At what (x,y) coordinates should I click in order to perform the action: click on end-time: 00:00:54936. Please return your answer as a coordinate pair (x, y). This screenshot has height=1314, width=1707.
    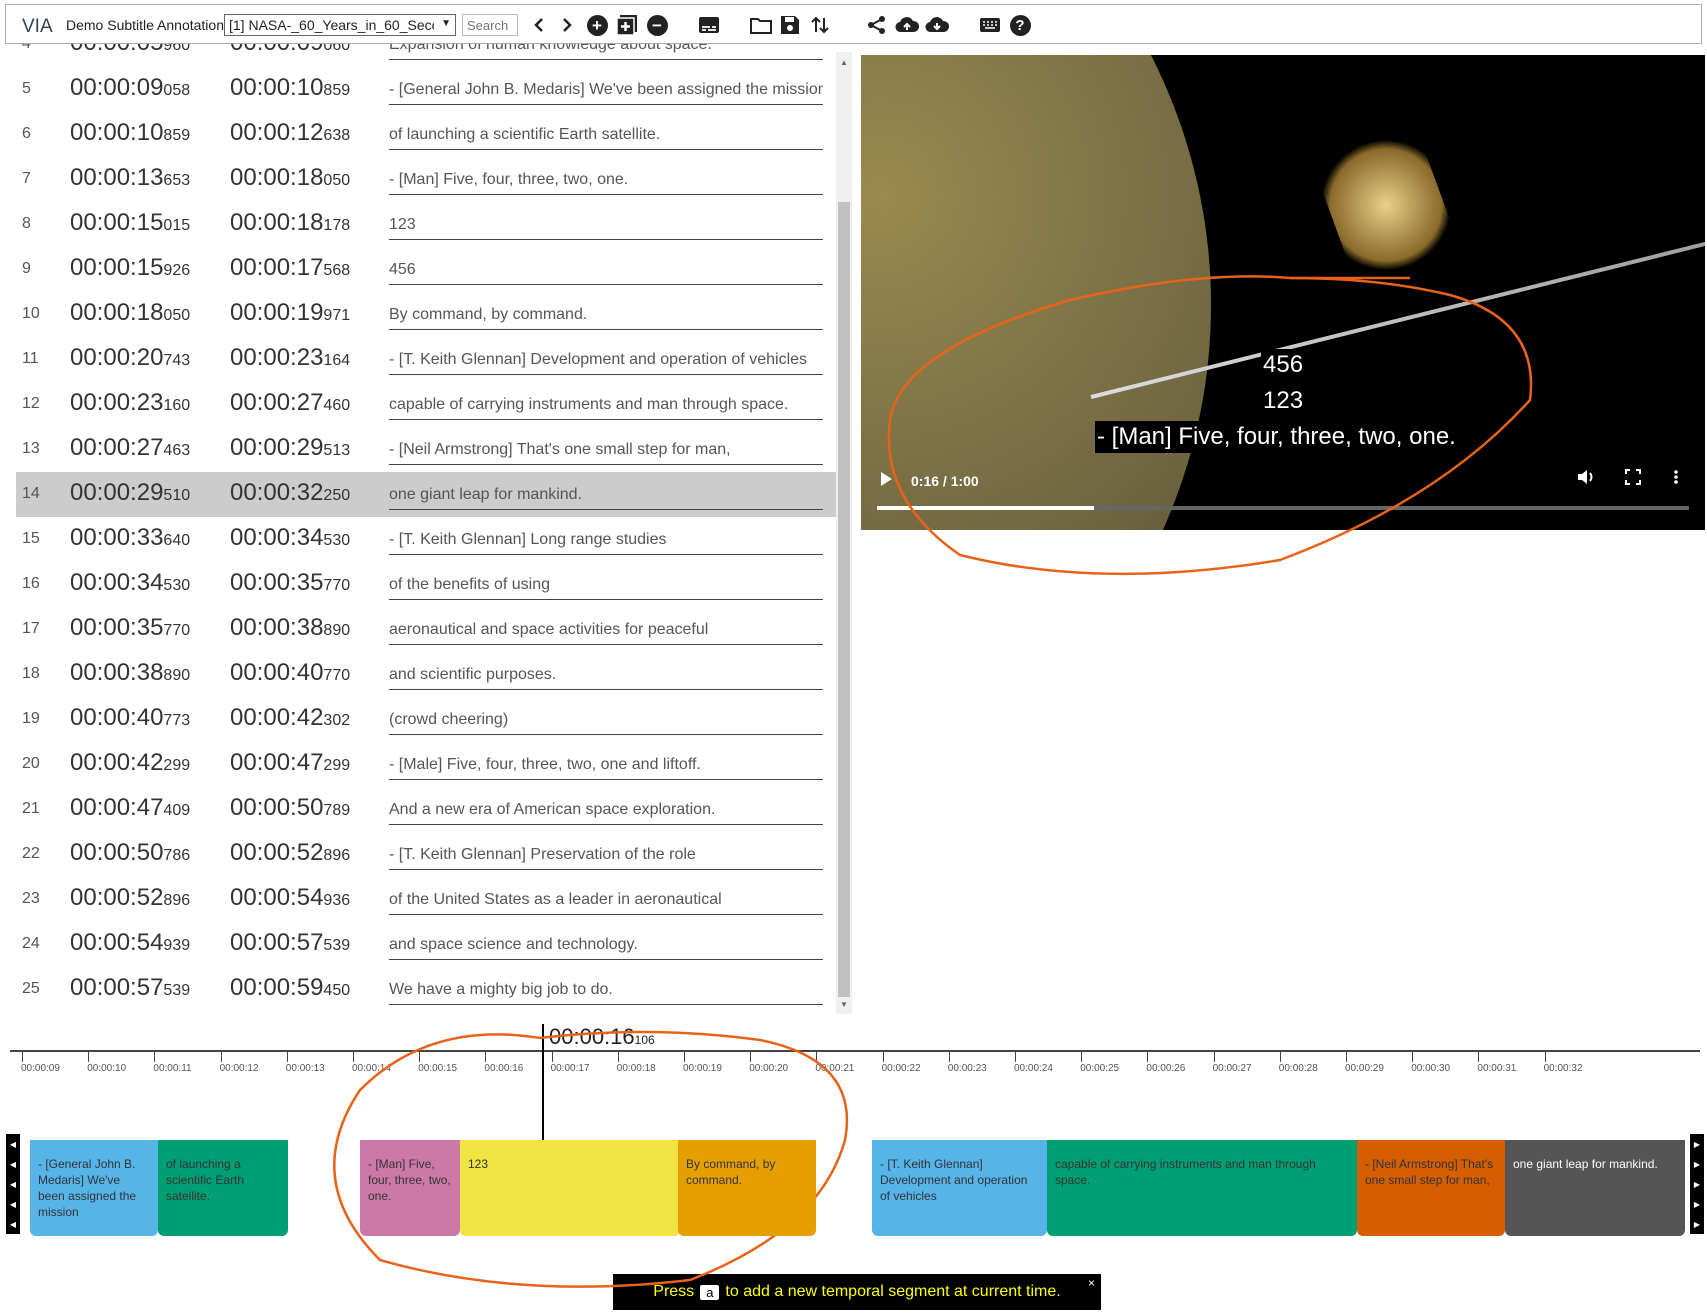
    Looking at the image, I should click on (290, 898).